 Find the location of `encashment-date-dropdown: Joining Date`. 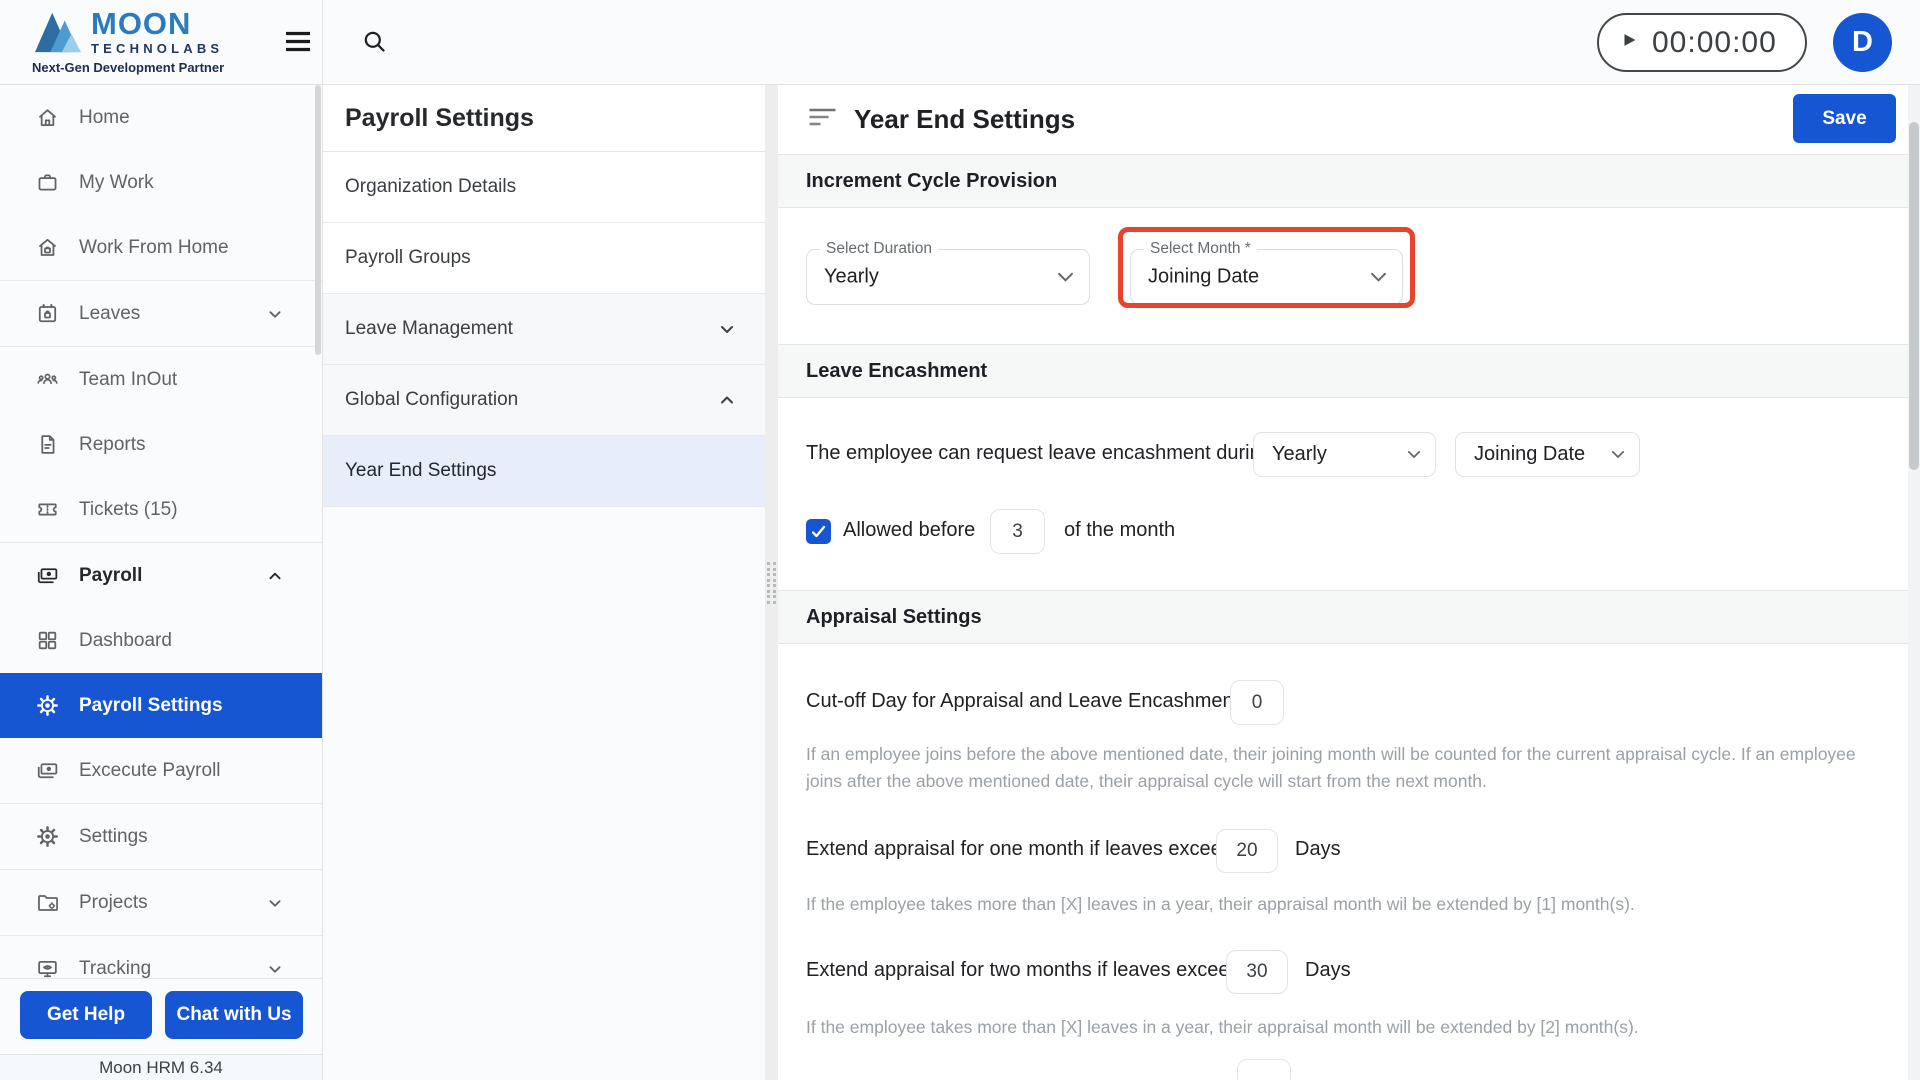

encashment-date-dropdown: Joining Date is located at coordinates (1547, 454).